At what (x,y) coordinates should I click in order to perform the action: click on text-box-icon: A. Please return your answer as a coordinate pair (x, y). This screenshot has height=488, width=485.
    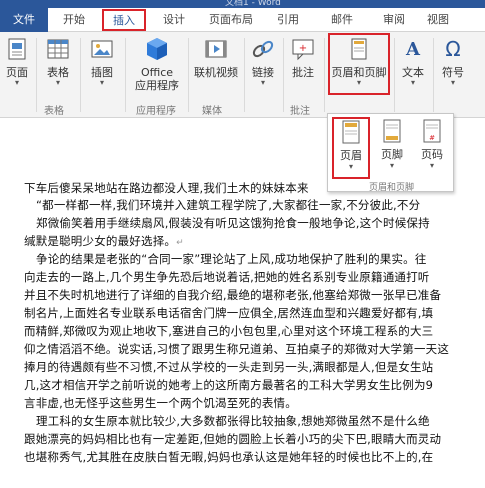
    Looking at the image, I should click on (413, 49).